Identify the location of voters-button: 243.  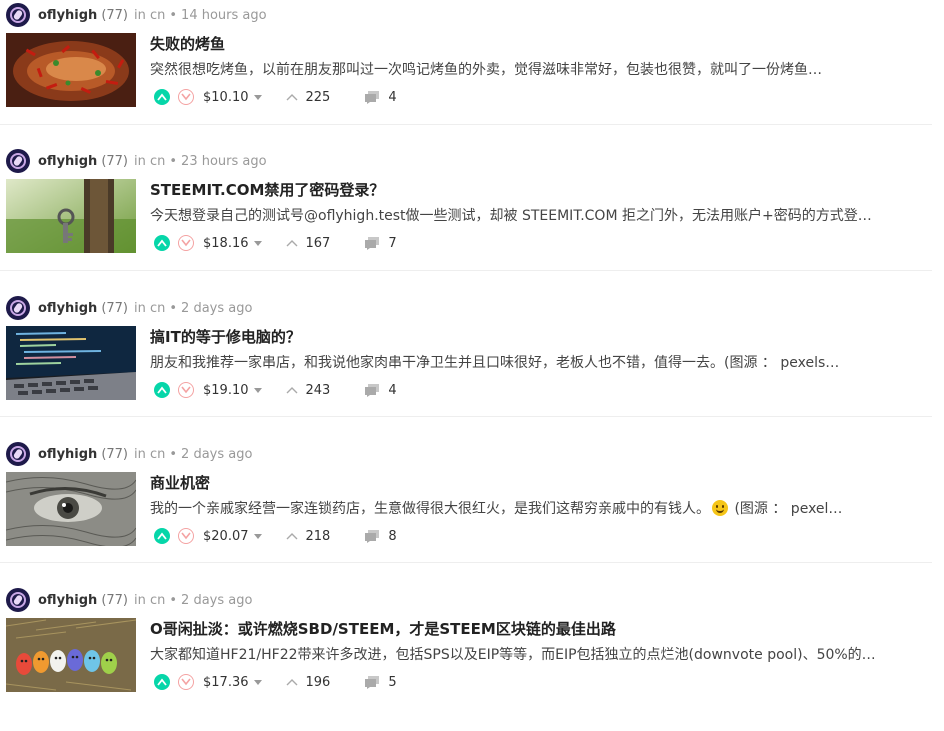
(308, 390).